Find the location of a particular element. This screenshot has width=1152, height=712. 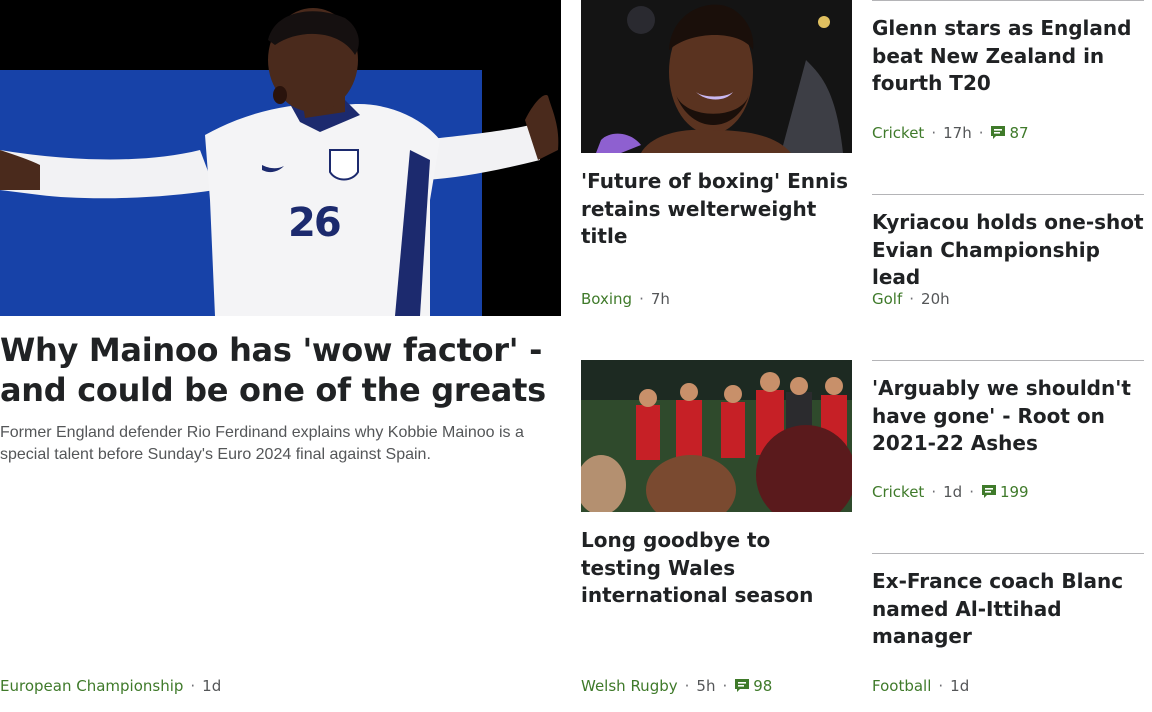

story-meta-ennis: Boxing · 7h is located at coordinates (625, 299).